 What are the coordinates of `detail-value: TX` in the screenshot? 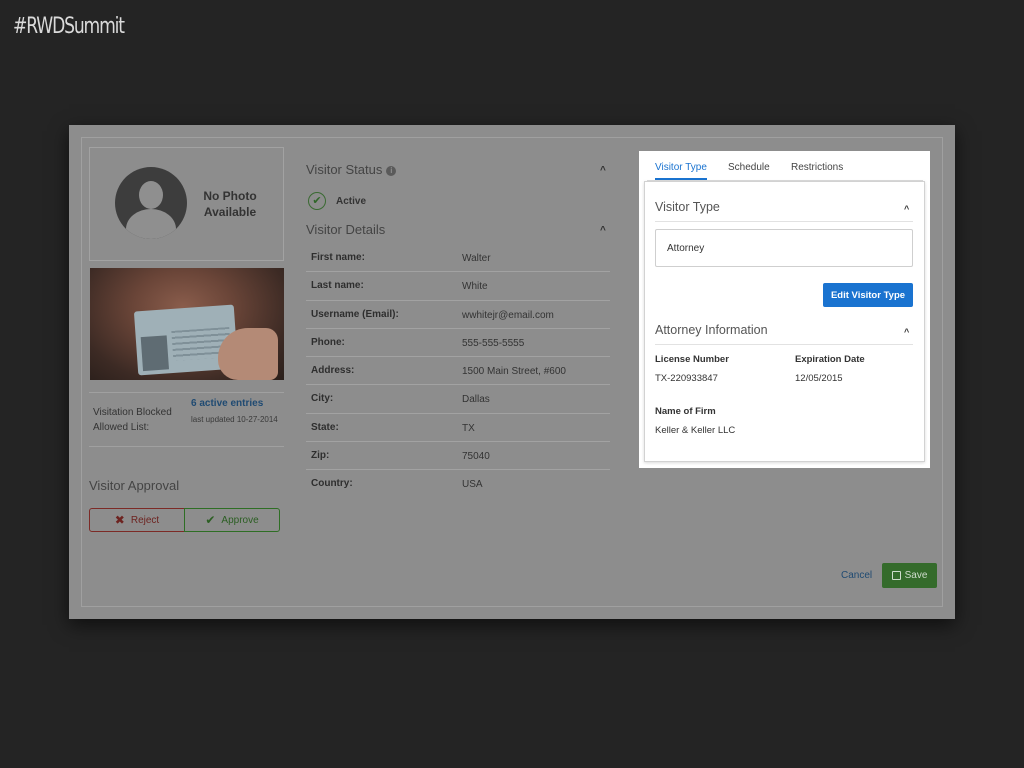 It's located at (468, 428).